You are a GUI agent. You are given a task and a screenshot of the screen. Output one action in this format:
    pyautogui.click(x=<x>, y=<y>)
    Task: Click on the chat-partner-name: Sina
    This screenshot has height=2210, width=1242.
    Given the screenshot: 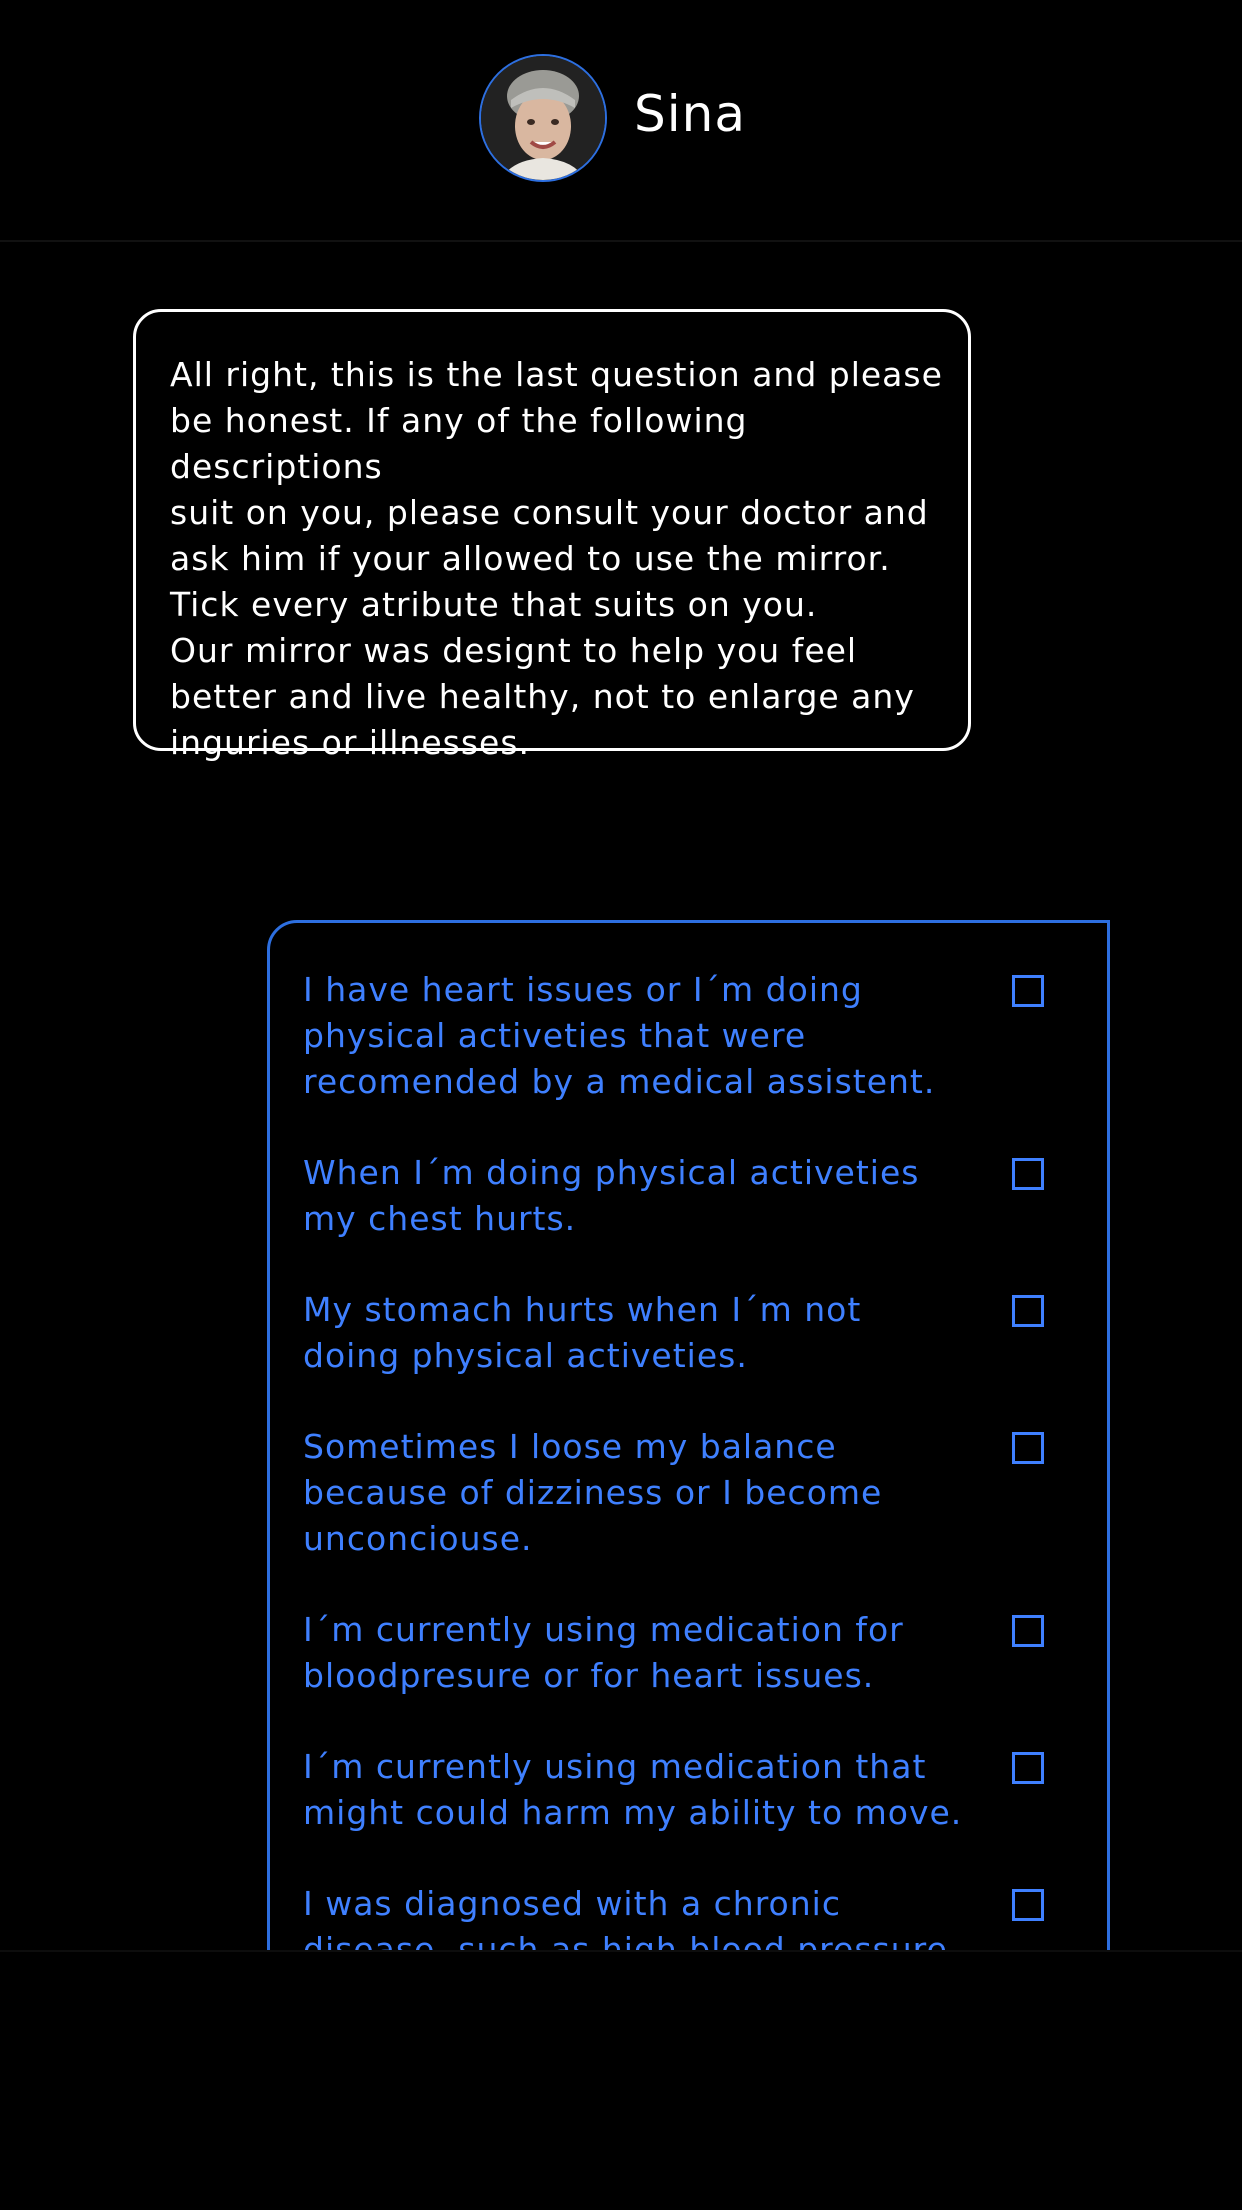 What is the action you would take?
    pyautogui.click(x=690, y=114)
    